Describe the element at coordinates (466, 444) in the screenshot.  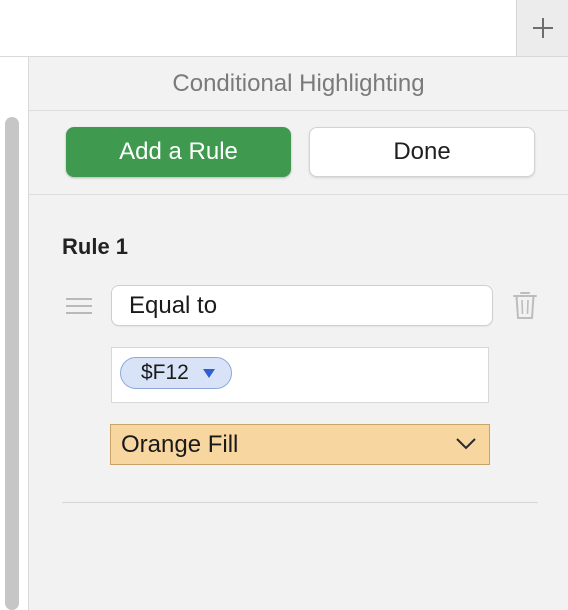
I see `chevron-down-icon` at that location.